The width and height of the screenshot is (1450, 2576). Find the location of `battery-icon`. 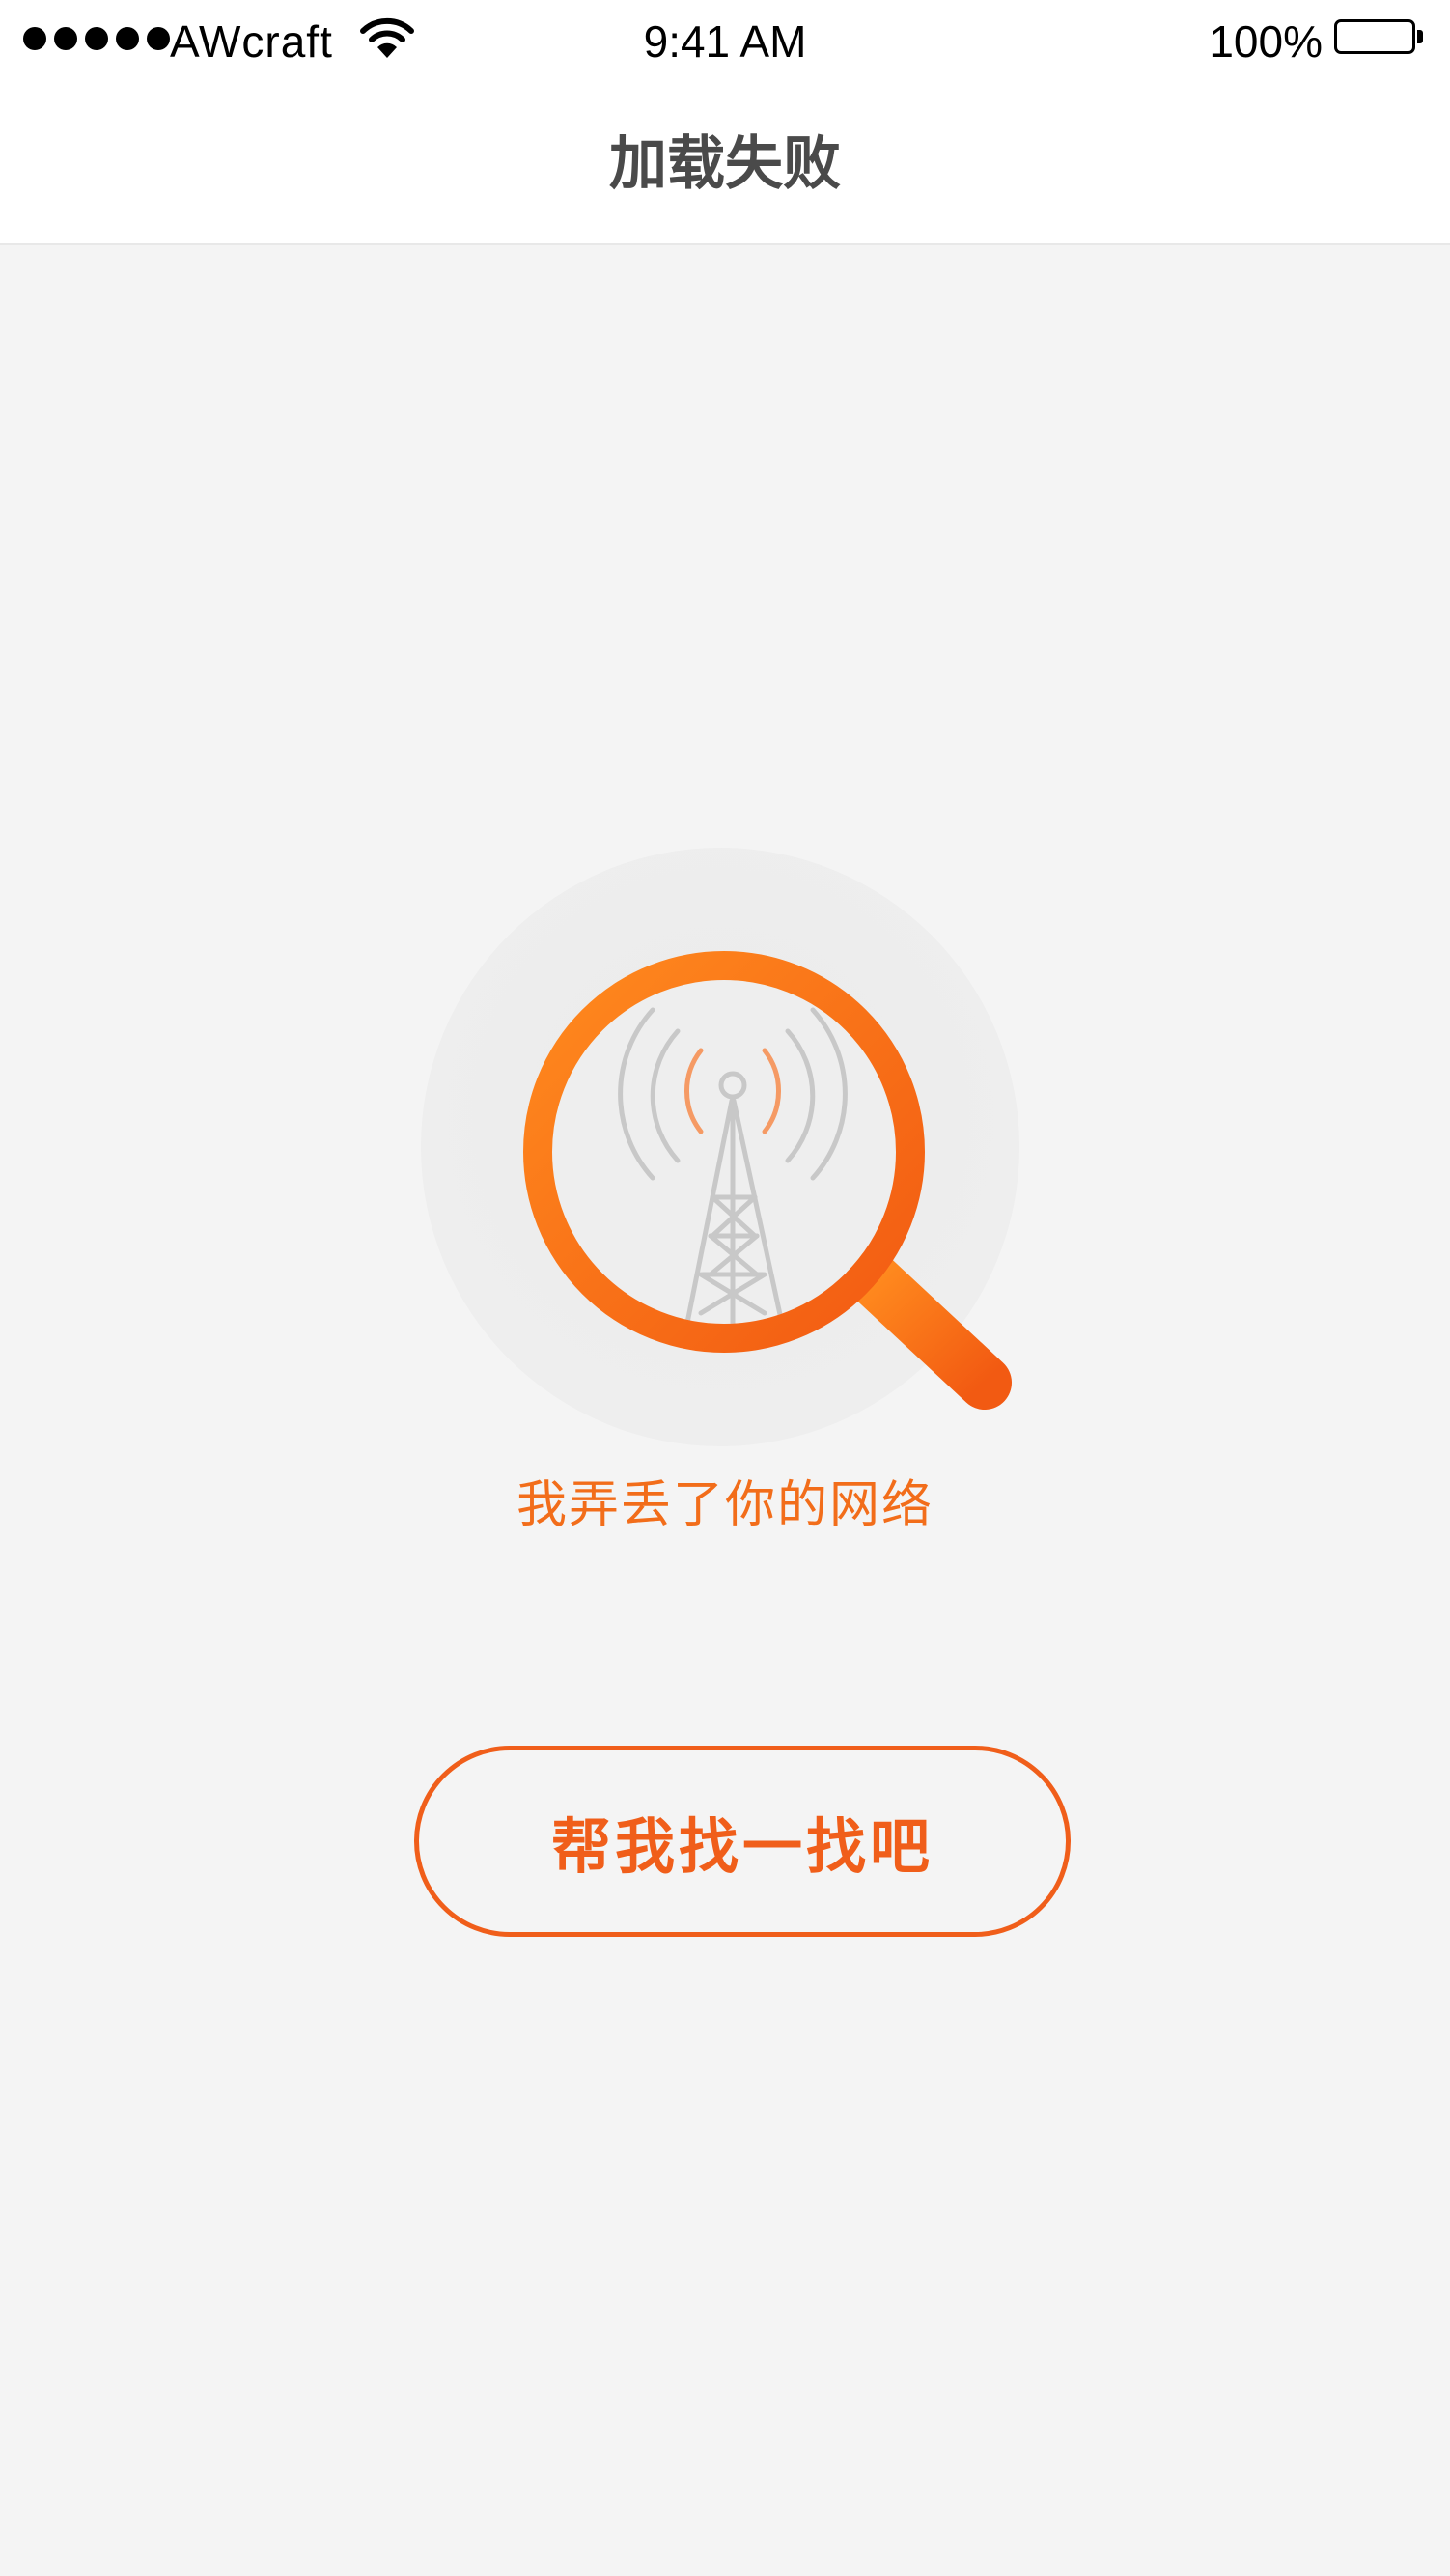

battery-icon is located at coordinates (1379, 39).